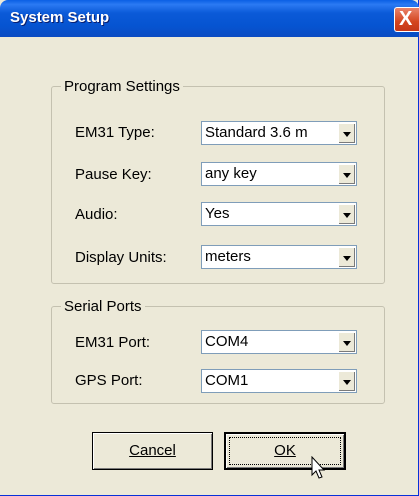  I want to click on ok-button: OK, so click(285, 451).